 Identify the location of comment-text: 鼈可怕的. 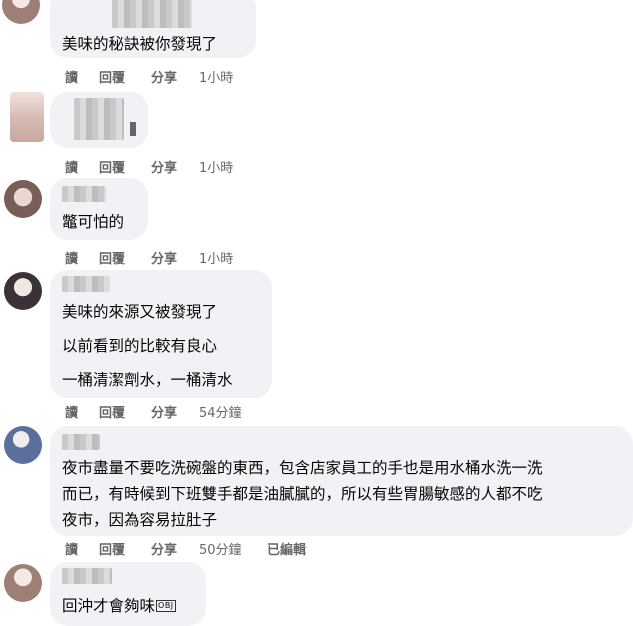
(93, 222).